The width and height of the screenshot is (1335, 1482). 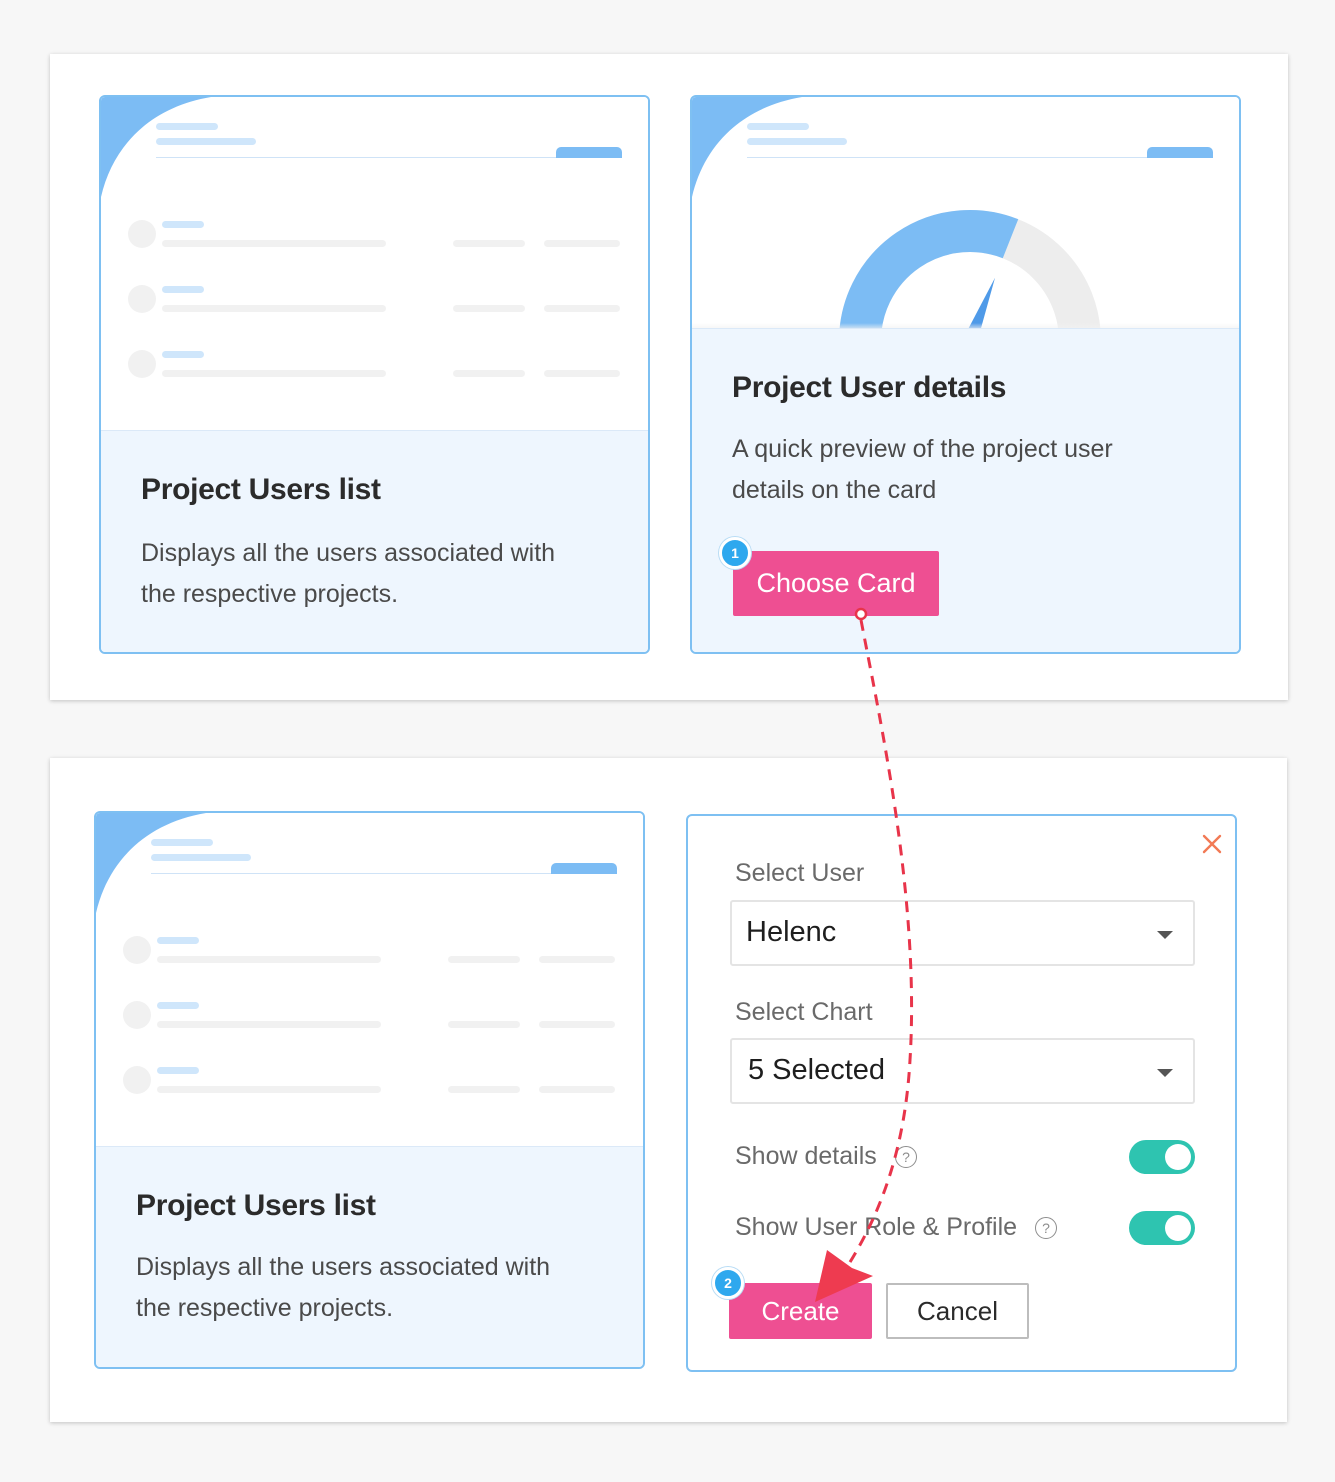 I want to click on cancel-button: Cancel, so click(x=957, y=1311).